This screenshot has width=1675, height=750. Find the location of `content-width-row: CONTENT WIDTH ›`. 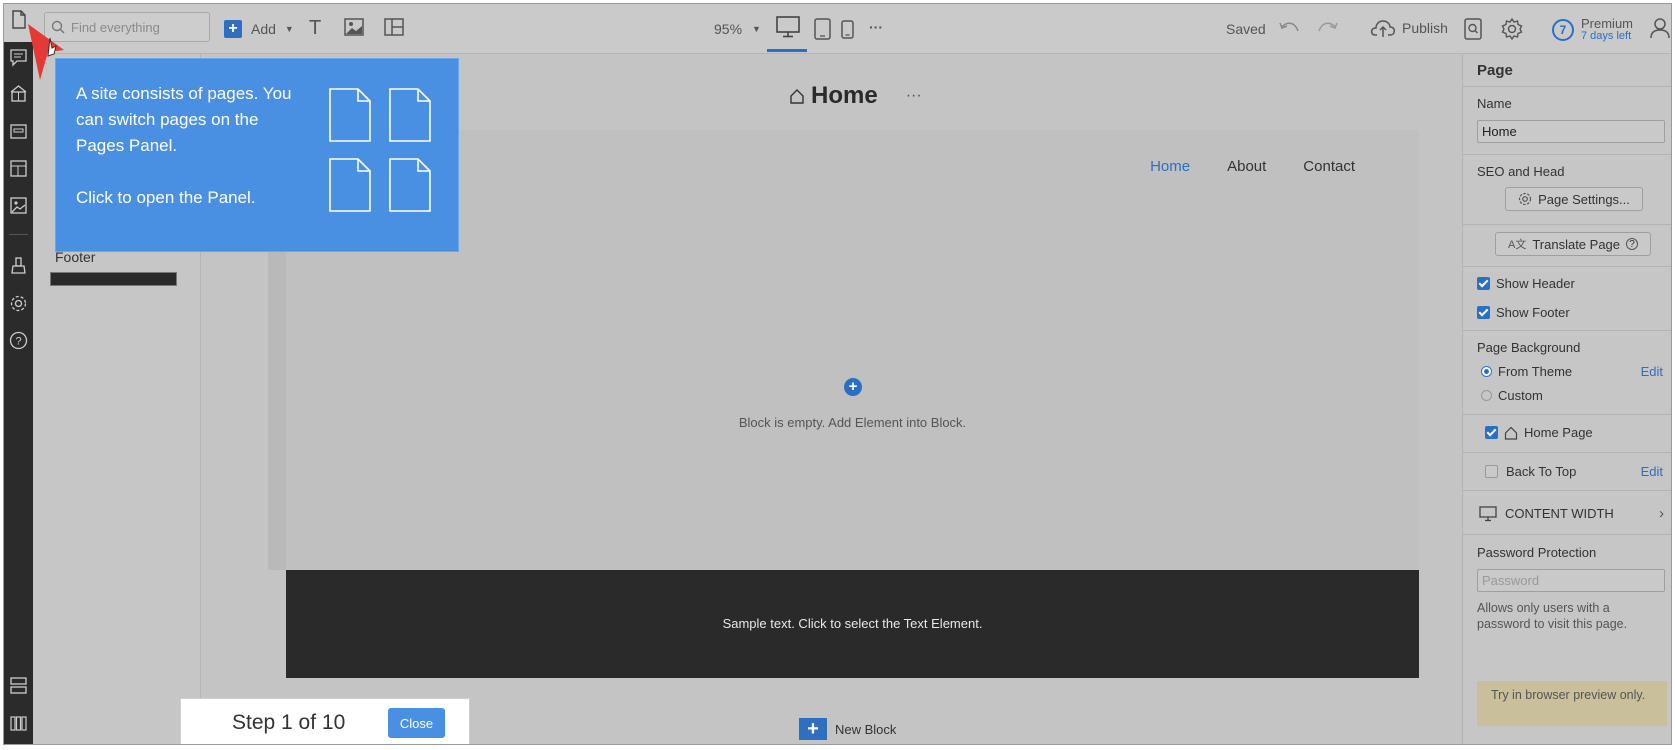

content-width-row: CONTENT WIDTH › is located at coordinates (1571, 513).